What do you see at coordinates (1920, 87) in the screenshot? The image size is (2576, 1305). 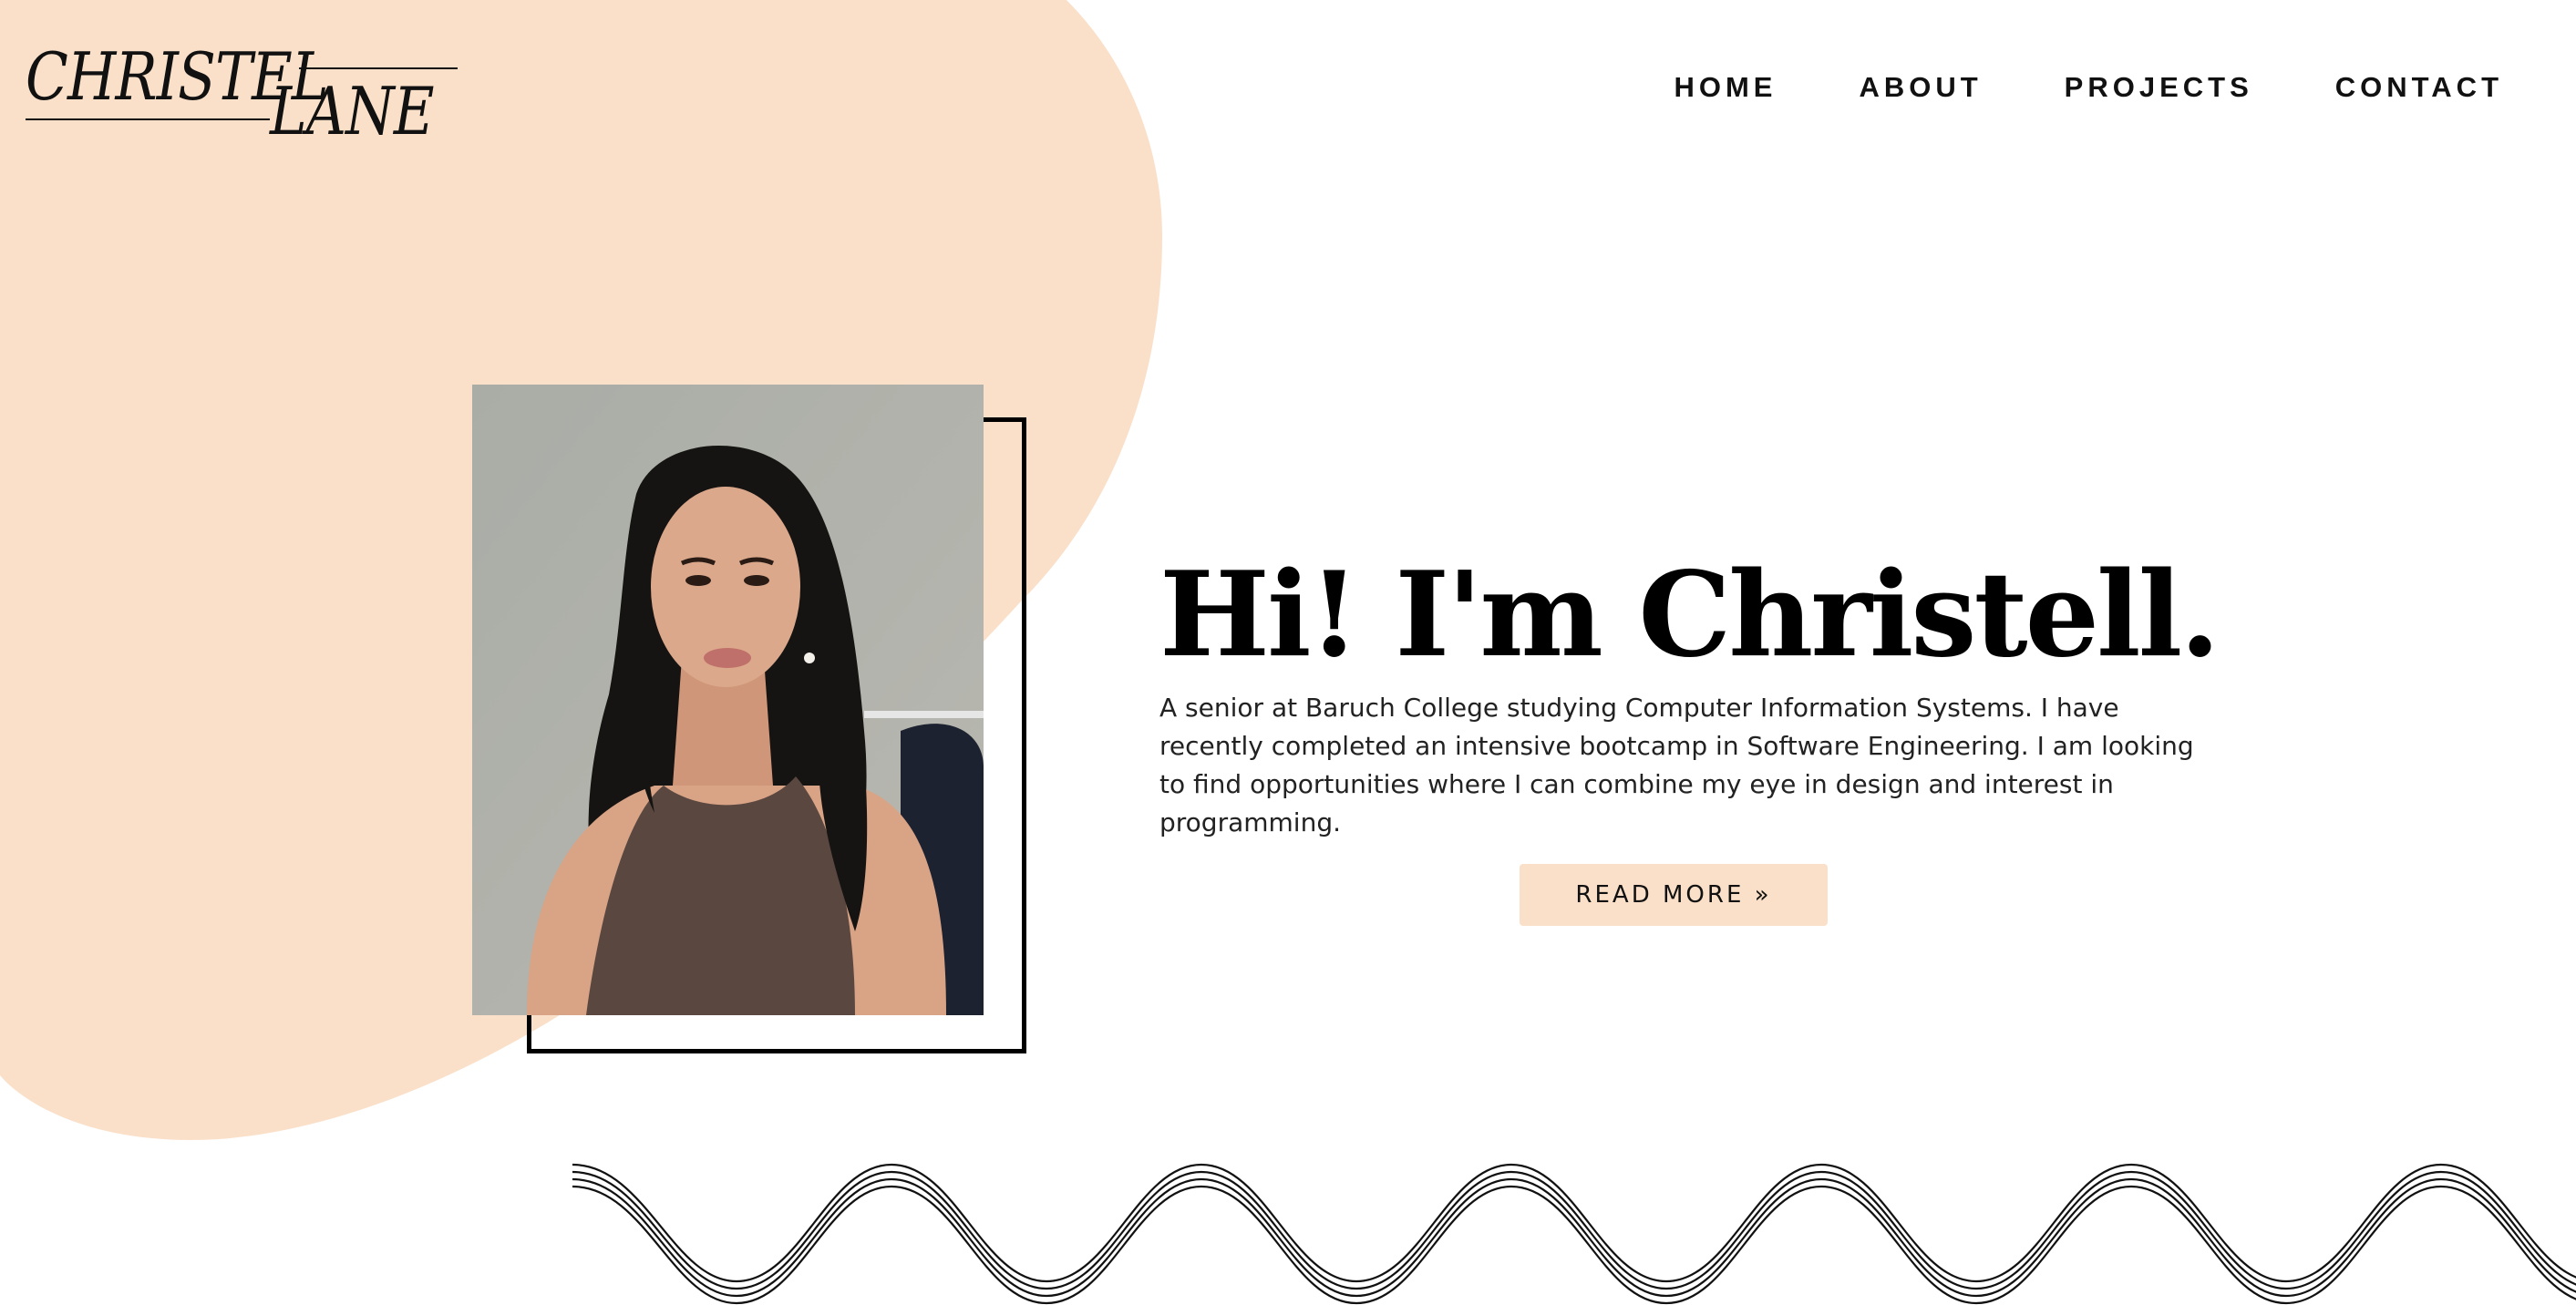 I see `nav-about-link: ABOUT` at bounding box center [1920, 87].